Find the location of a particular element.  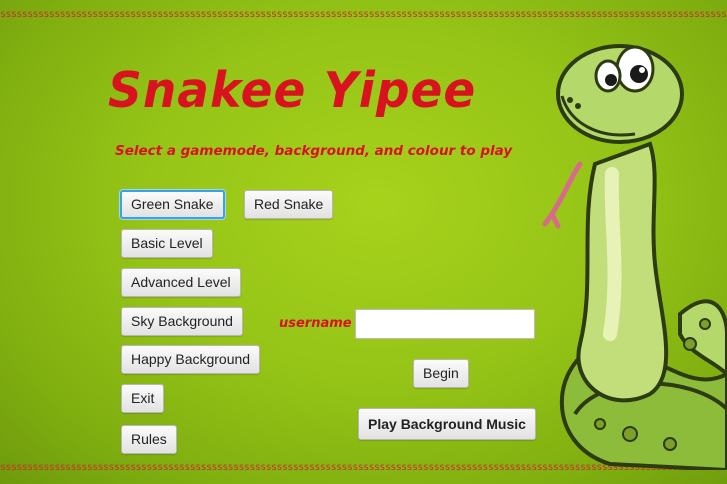

play-music-button: Play Background Music is located at coordinates (447, 424).